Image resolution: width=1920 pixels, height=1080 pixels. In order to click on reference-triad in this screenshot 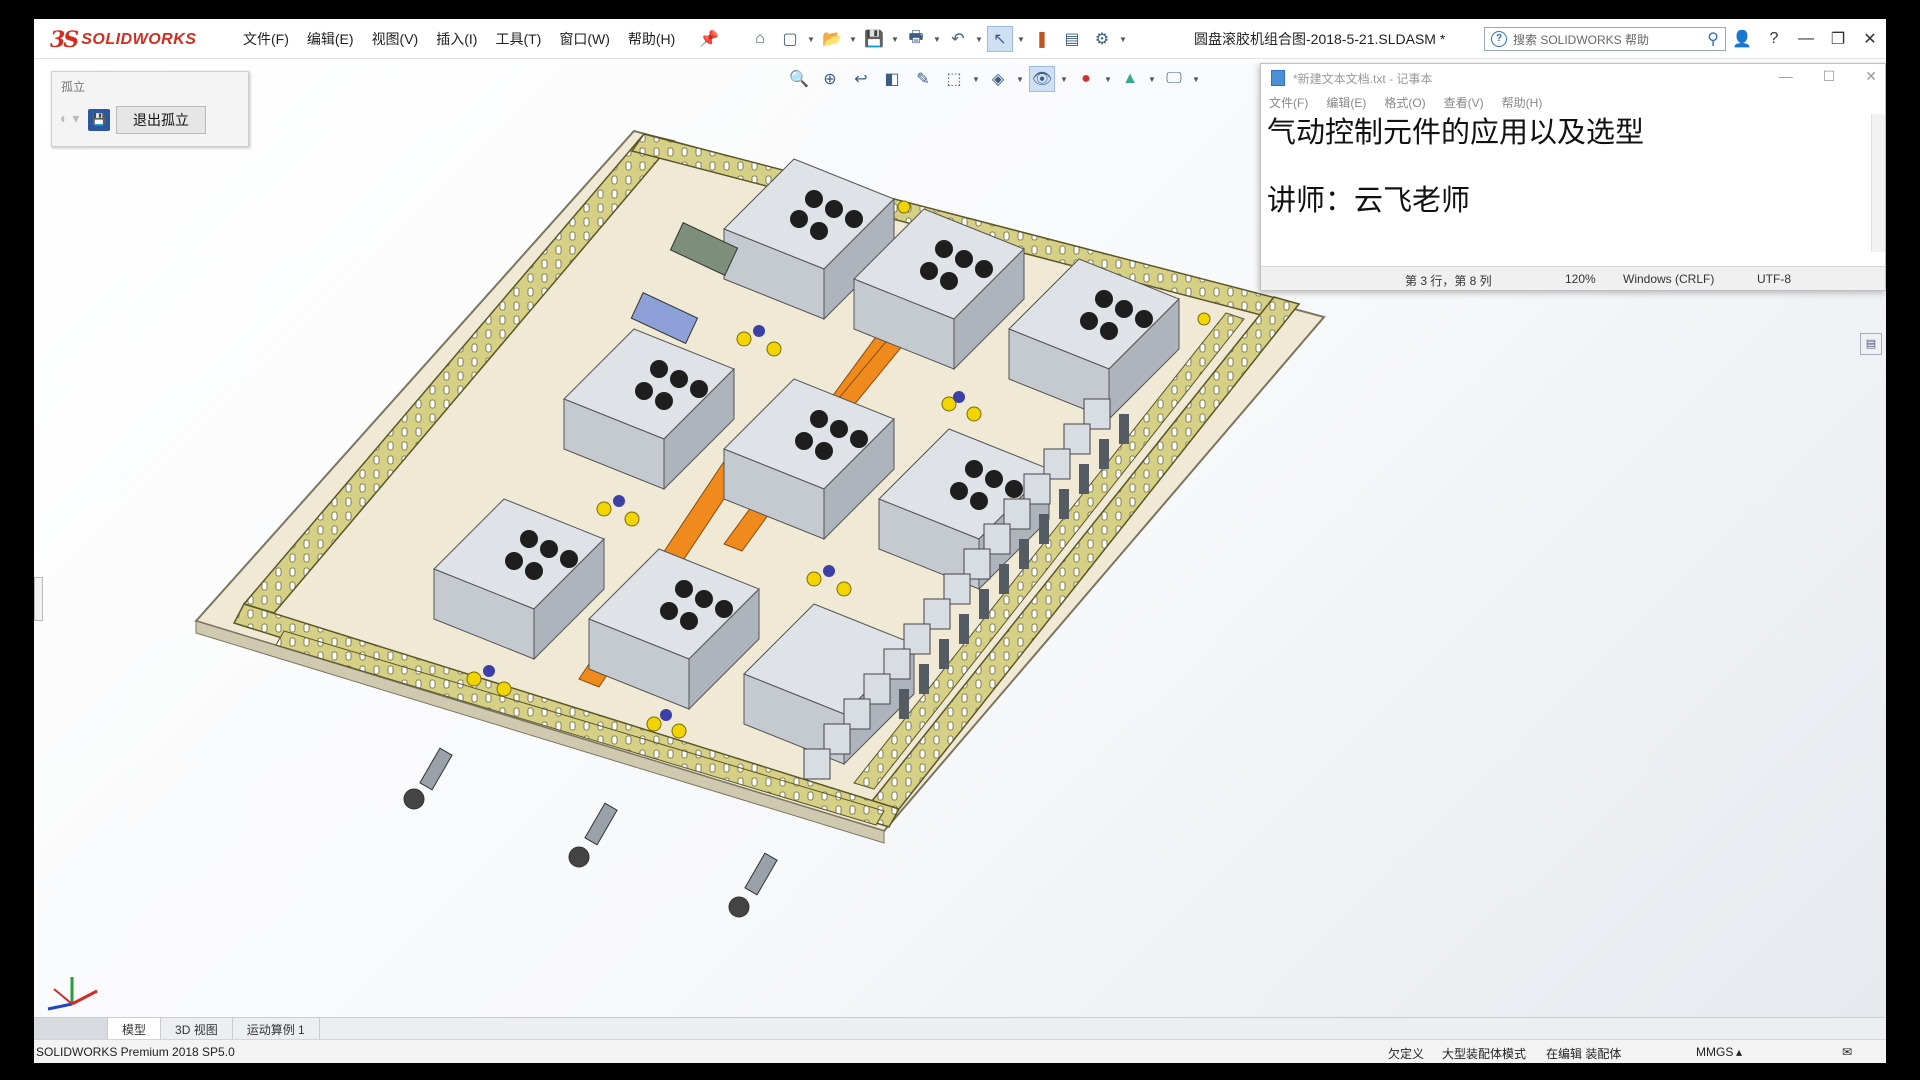, I will do `click(72, 994)`.